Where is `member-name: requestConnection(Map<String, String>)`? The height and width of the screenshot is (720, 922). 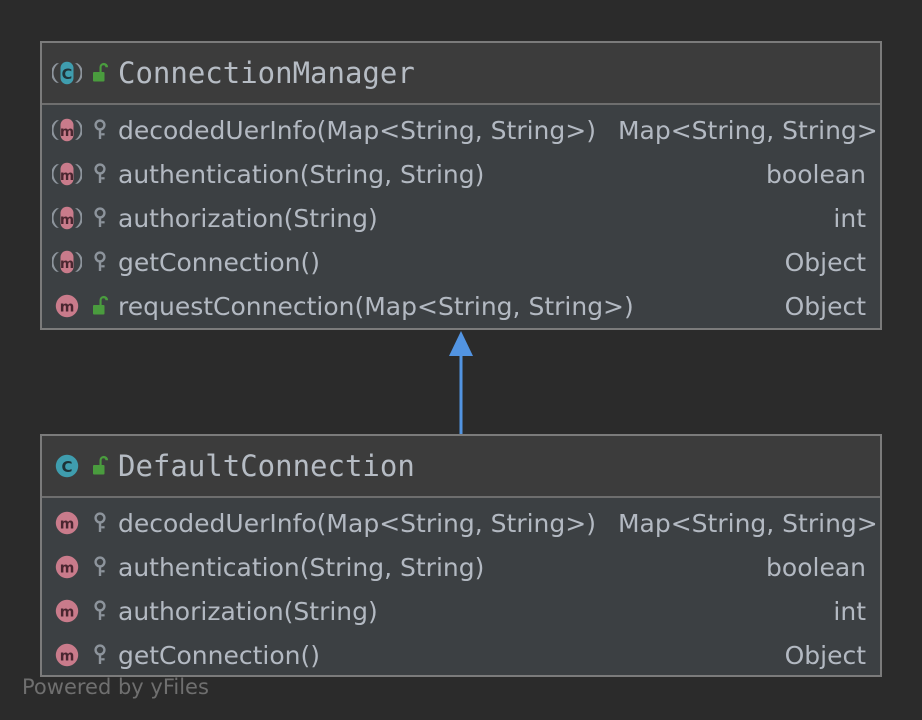
member-name: requestConnection(Map<String, String>) is located at coordinates (376, 306).